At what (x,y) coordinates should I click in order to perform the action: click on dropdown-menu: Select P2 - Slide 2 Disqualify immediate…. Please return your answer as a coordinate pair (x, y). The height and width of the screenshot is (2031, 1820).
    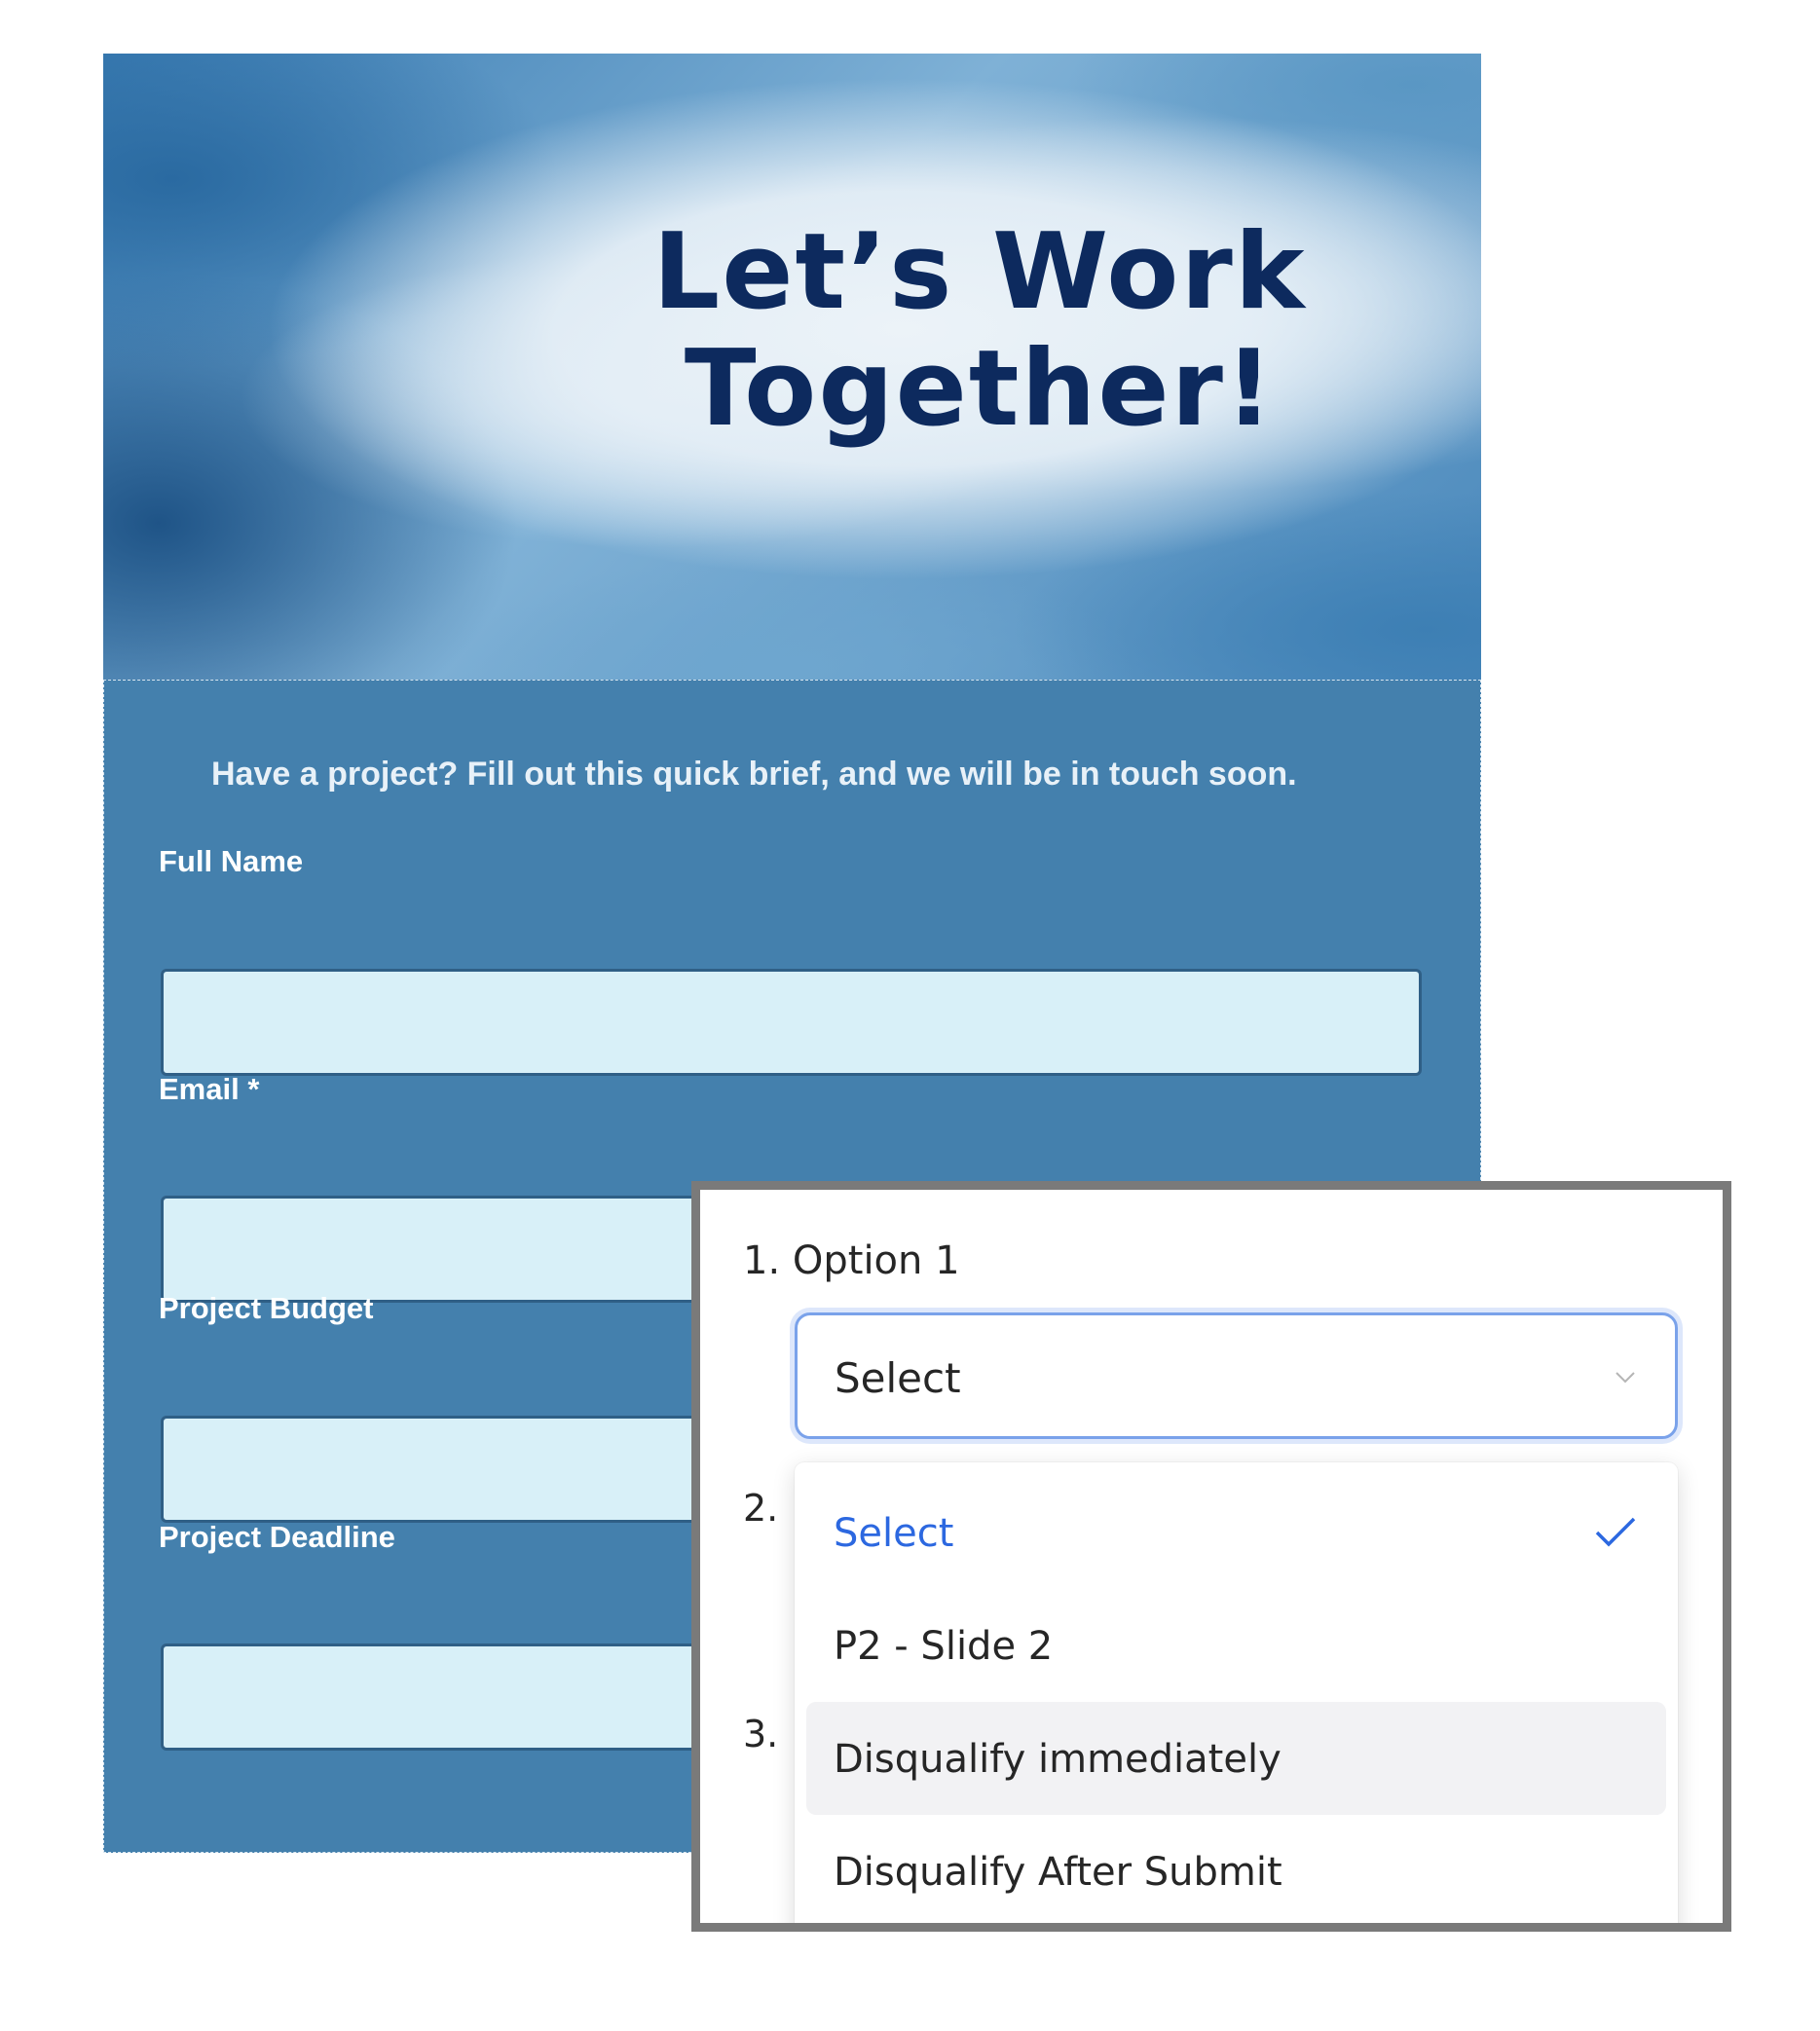
    Looking at the image, I should click on (1236, 1692).